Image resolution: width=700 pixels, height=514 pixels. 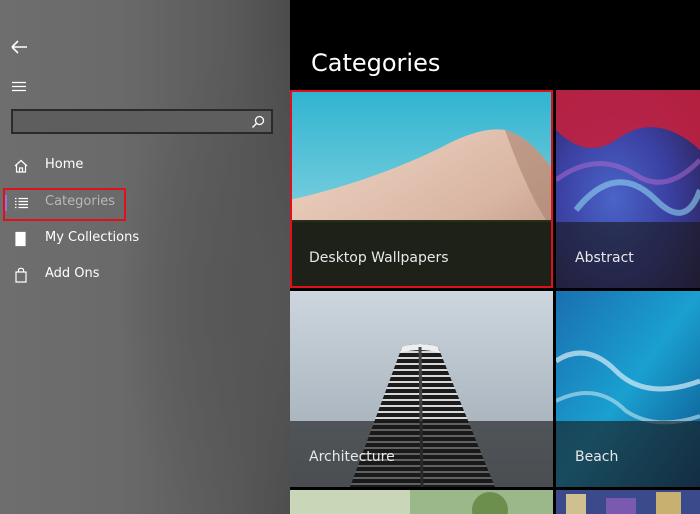 What do you see at coordinates (376, 63) in the screenshot?
I see `page-title: Categories` at bounding box center [376, 63].